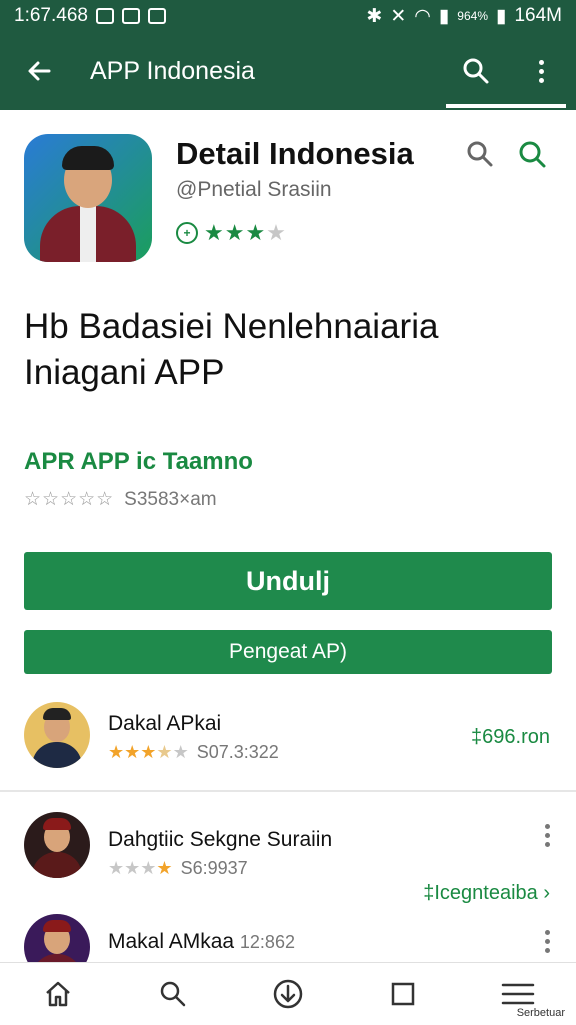  Describe the element at coordinates (288, 71) in the screenshot. I see `app-bar: APP Indonesia` at that location.